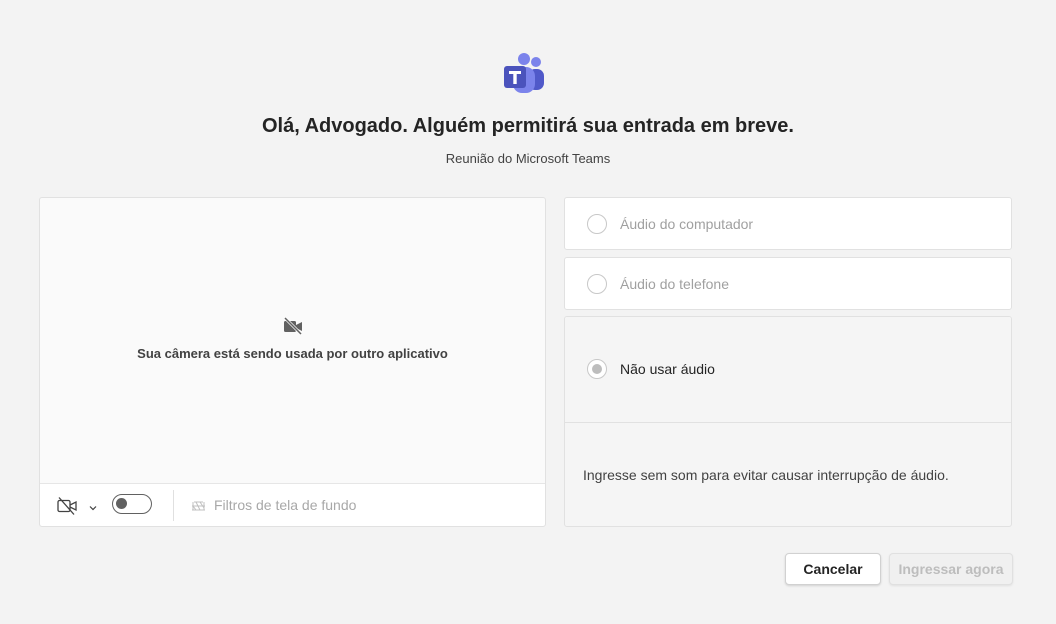 The width and height of the screenshot is (1056, 624). I want to click on chevron-down-icon, so click(93, 505).